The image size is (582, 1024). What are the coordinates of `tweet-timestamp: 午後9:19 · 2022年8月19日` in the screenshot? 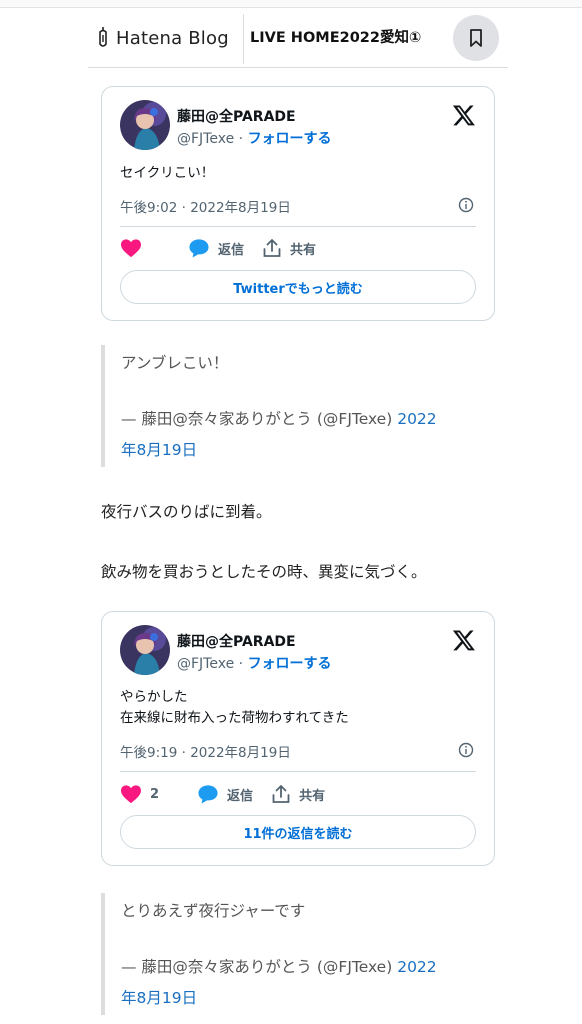 It's located at (205, 751).